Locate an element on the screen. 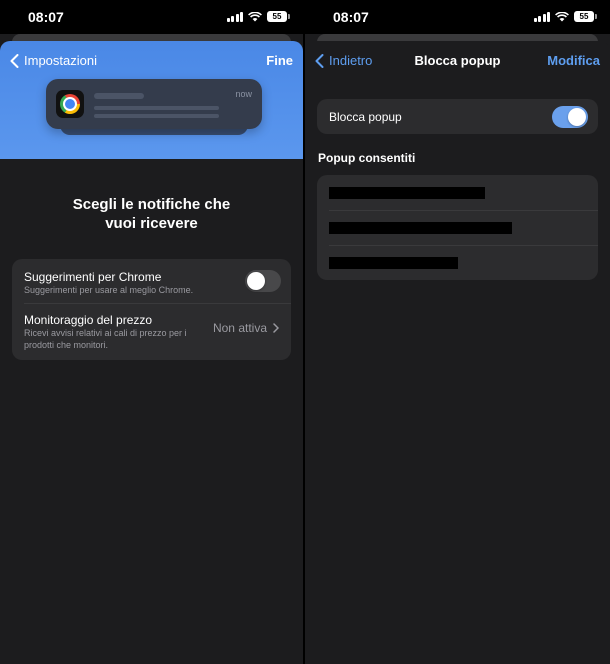 This screenshot has width=610, height=664. price-tracking-title: Monitoraggio del prezzo is located at coordinates (88, 320).